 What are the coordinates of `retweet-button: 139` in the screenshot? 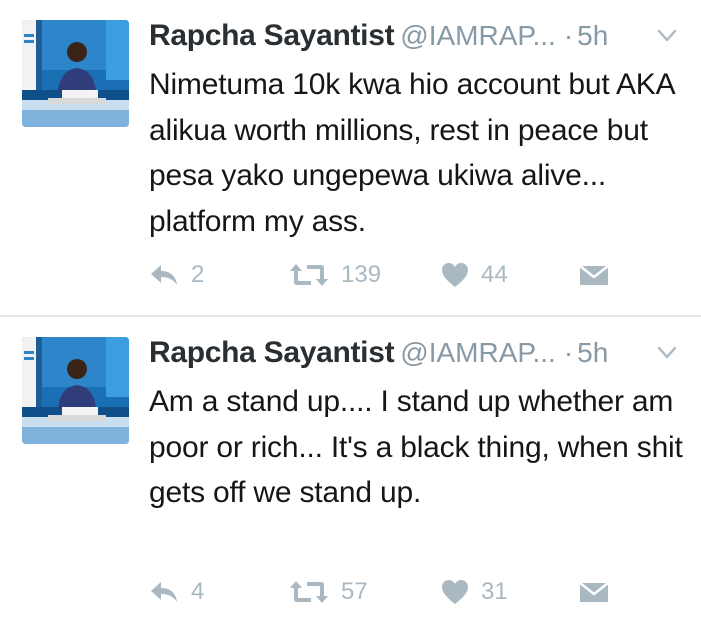 It's located at (335, 275).